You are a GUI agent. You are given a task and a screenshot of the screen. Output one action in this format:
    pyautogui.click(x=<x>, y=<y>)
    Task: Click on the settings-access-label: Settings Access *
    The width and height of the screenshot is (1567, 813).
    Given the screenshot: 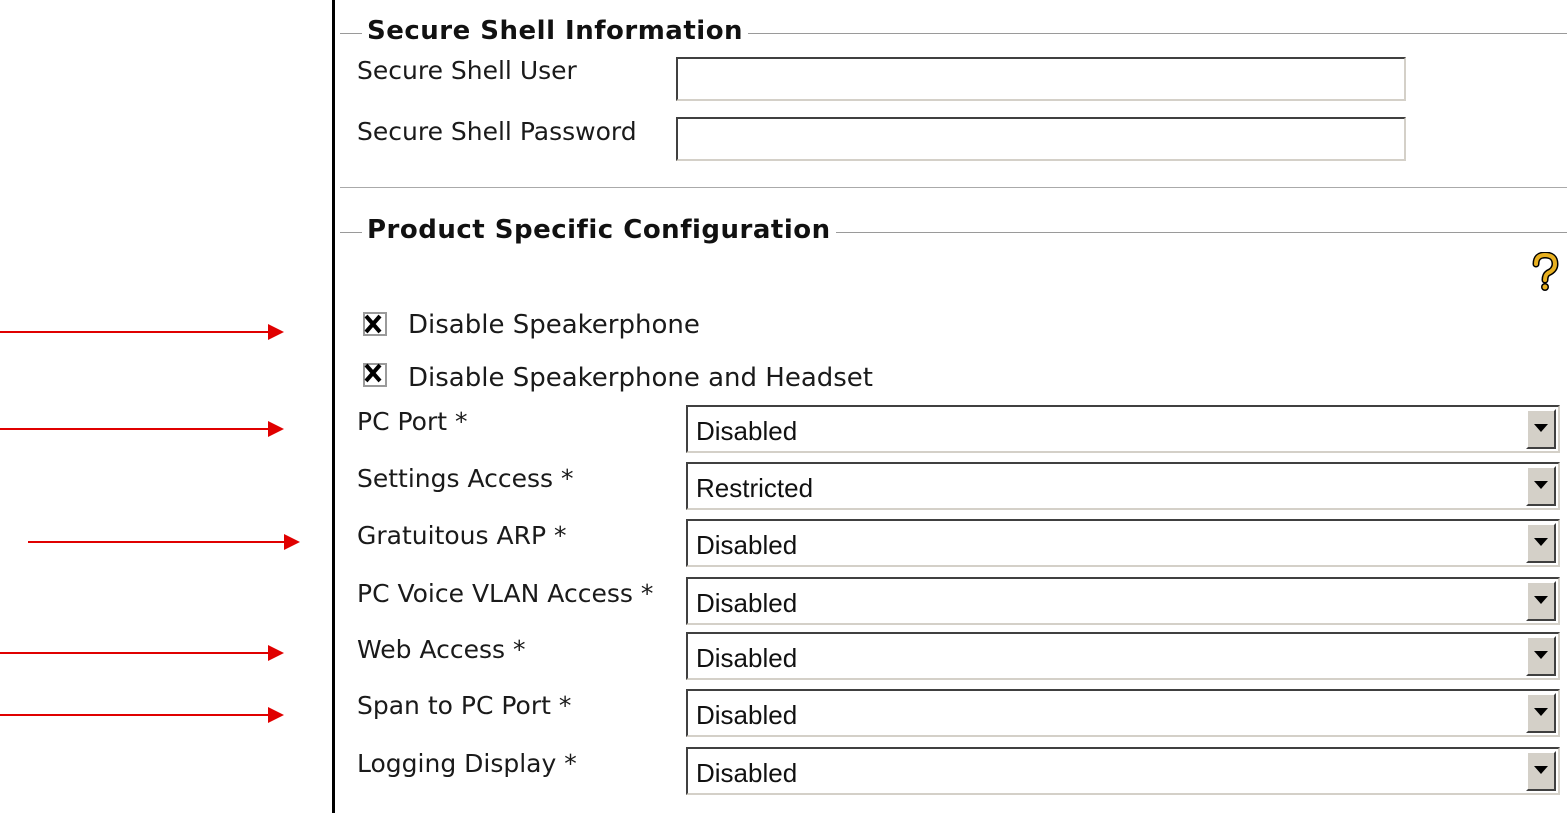 What is the action you would take?
    pyautogui.click(x=465, y=478)
    